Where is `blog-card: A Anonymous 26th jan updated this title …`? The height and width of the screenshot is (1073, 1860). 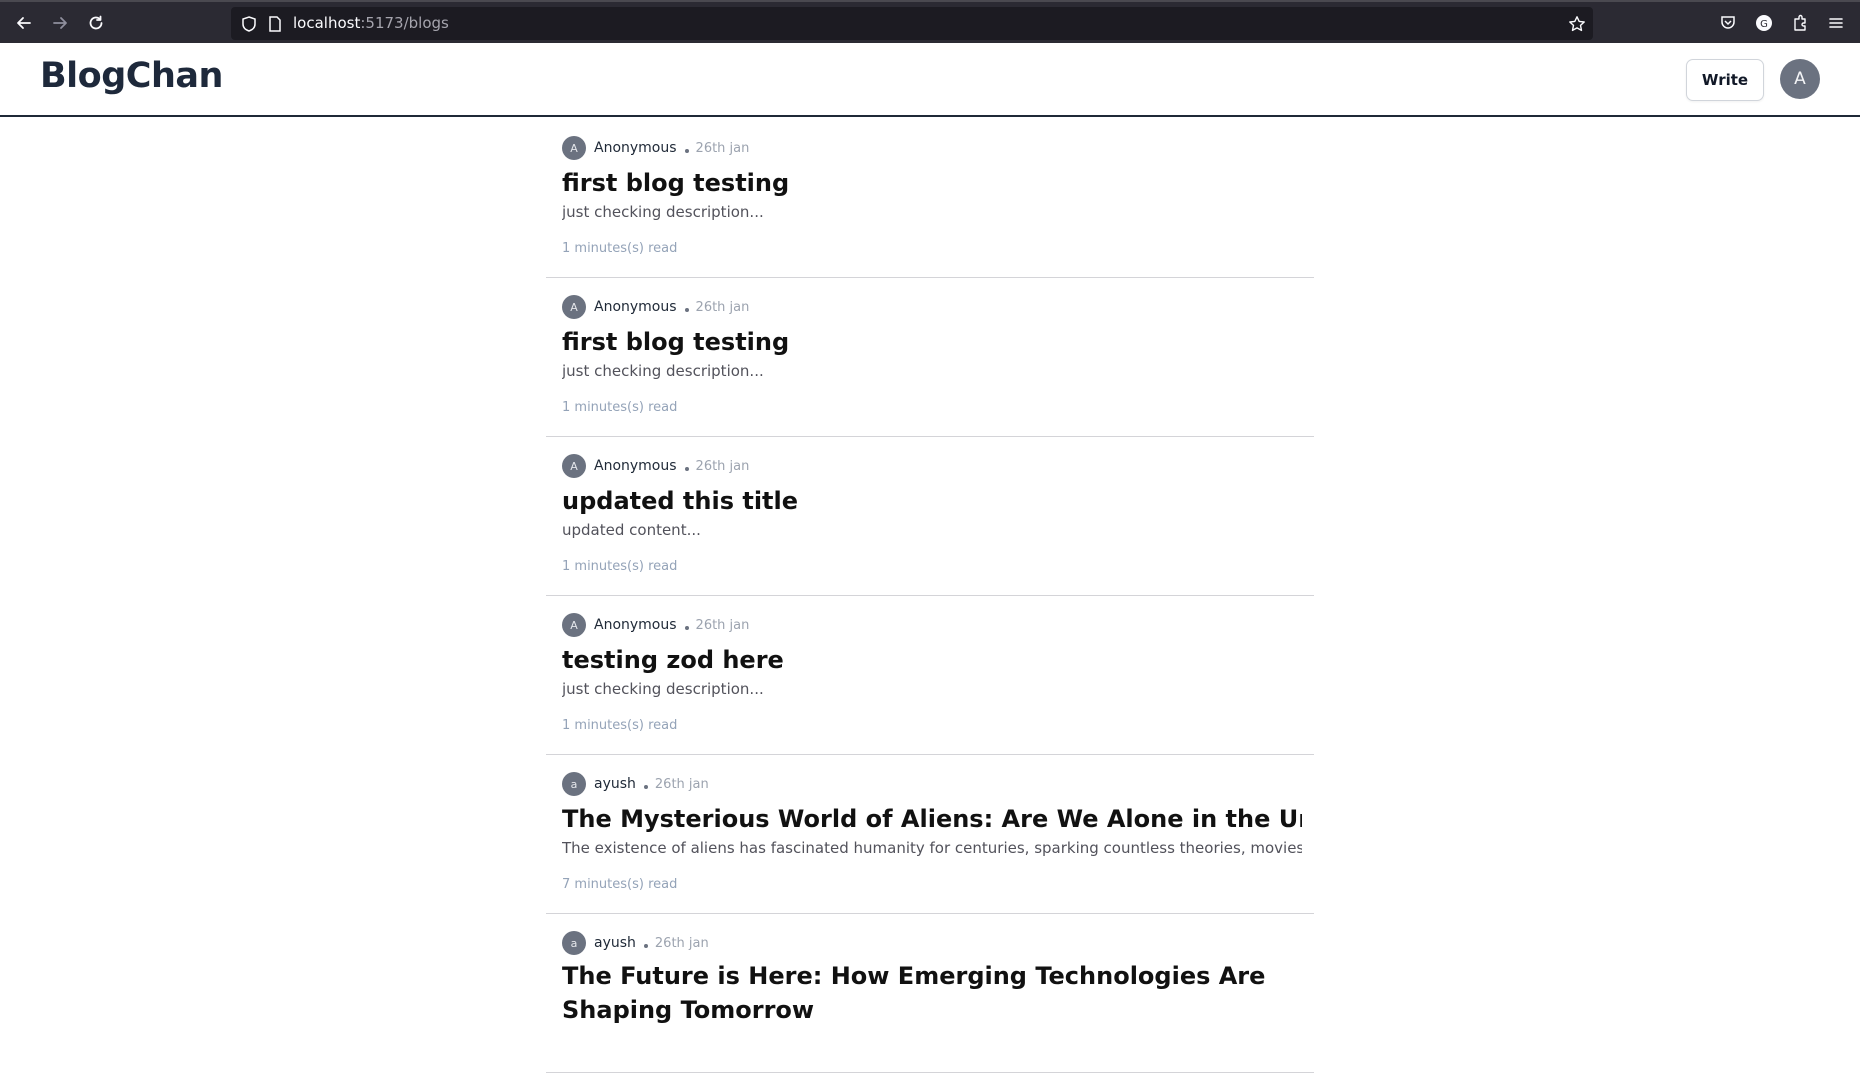
blog-card: A Anonymous 26th jan updated this title … is located at coordinates (930, 516).